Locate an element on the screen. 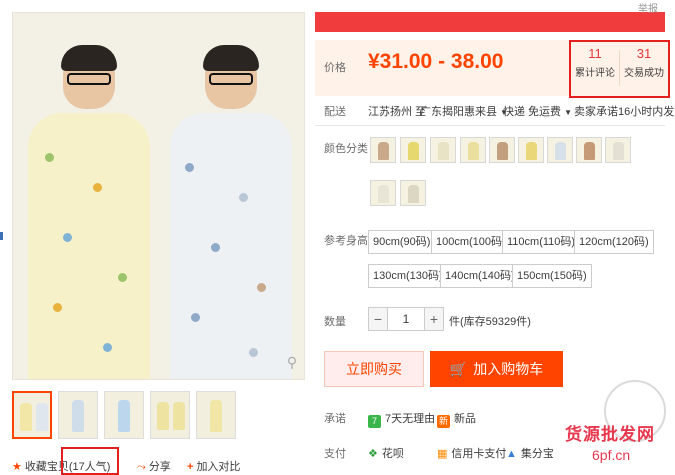 This screenshot has height=475, width=675. promise-7day: 7 7天无理由 is located at coordinates (401, 419).